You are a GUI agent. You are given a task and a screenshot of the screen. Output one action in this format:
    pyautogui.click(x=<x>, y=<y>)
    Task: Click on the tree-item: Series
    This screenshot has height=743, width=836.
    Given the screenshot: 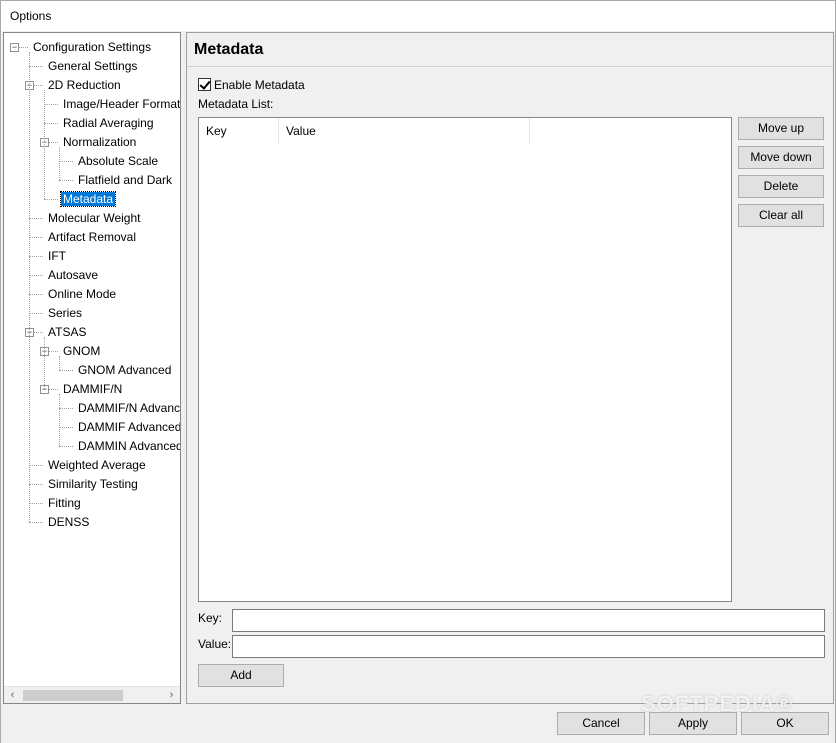 What is the action you would take?
    pyautogui.click(x=65, y=313)
    